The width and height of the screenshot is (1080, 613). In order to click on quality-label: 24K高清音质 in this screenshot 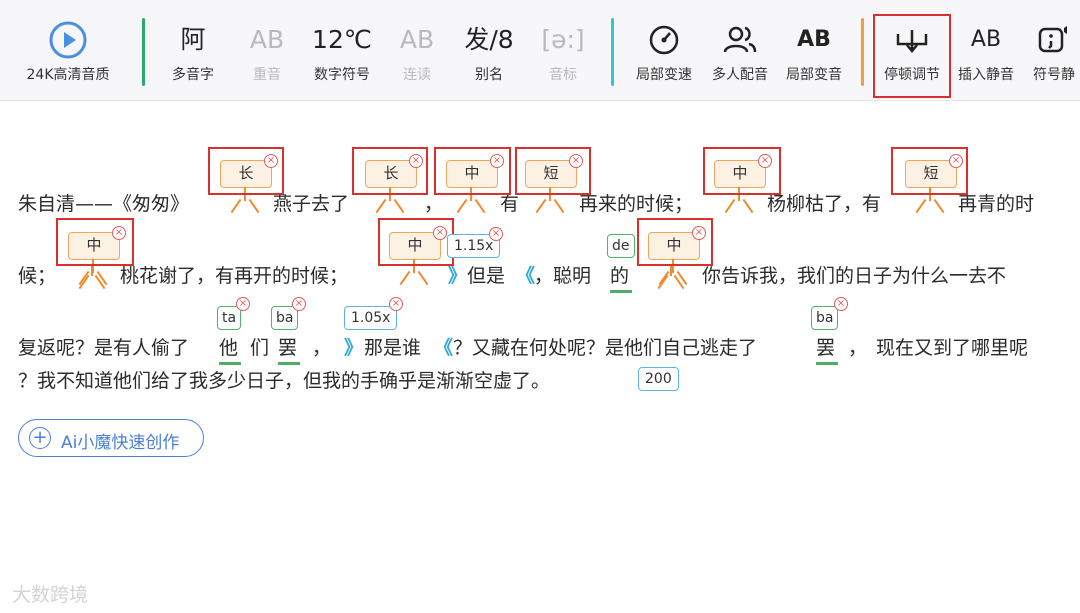, I will do `click(68, 75)`.